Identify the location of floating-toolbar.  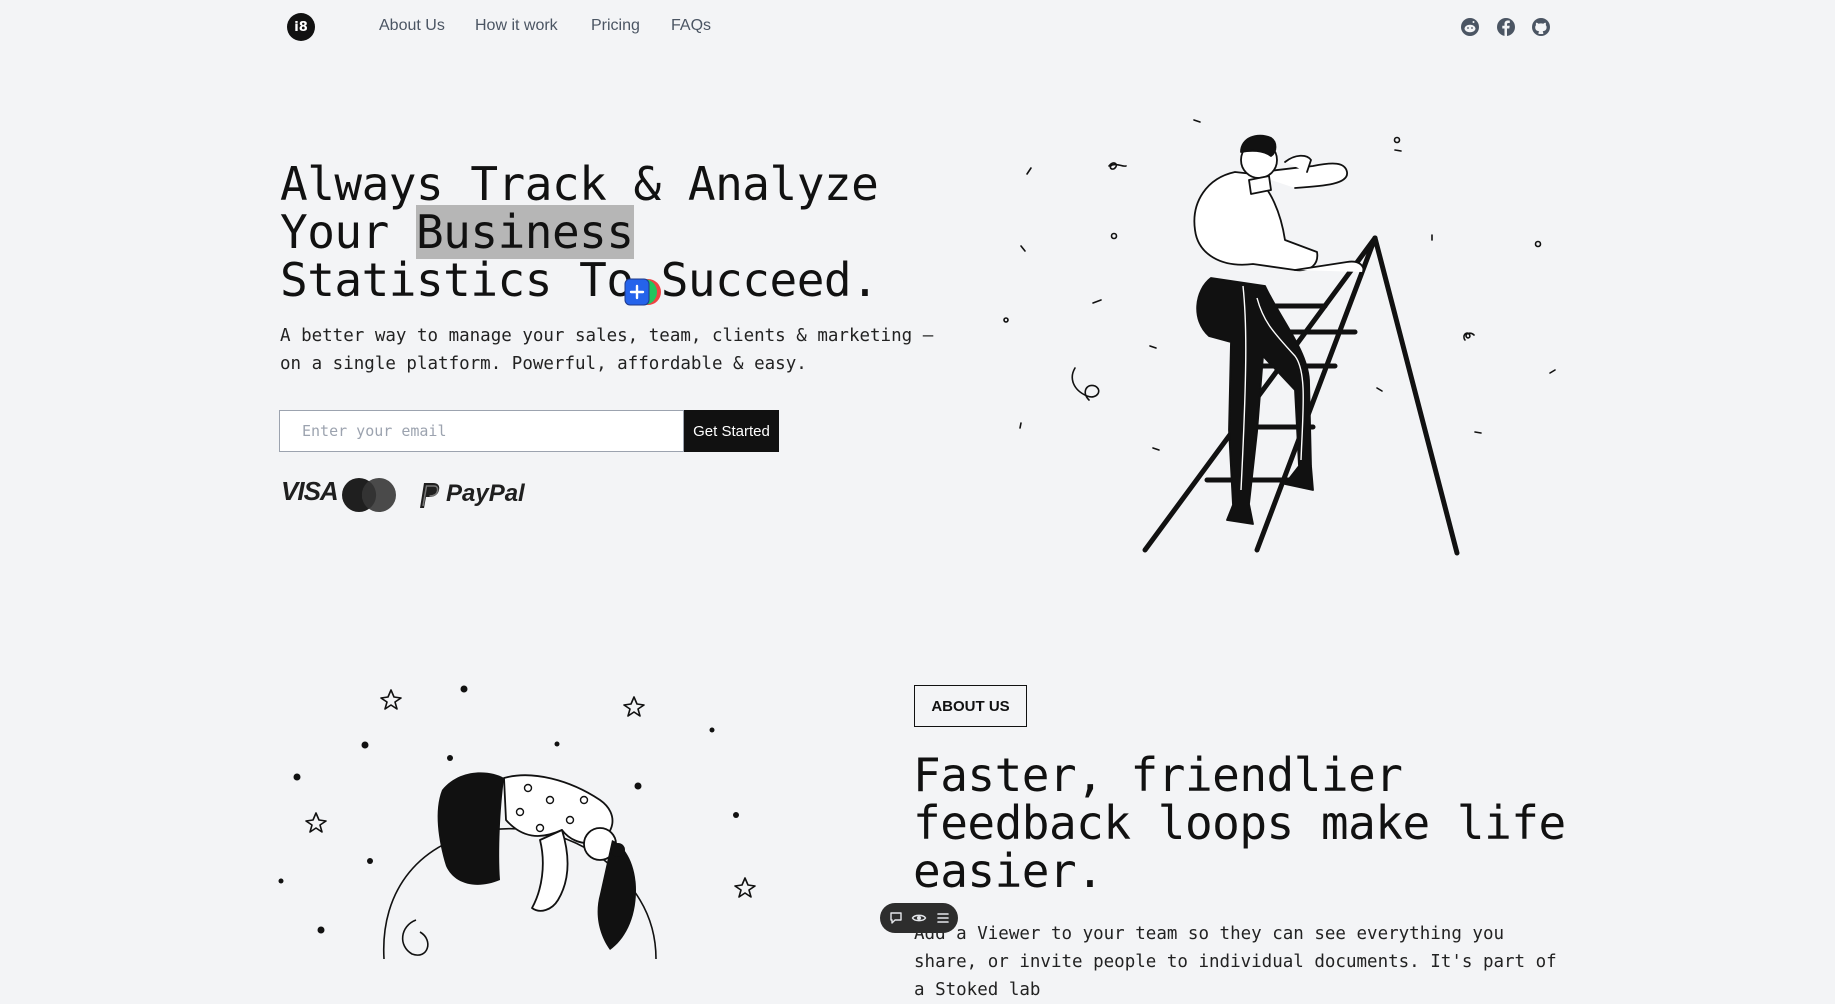
(919, 918).